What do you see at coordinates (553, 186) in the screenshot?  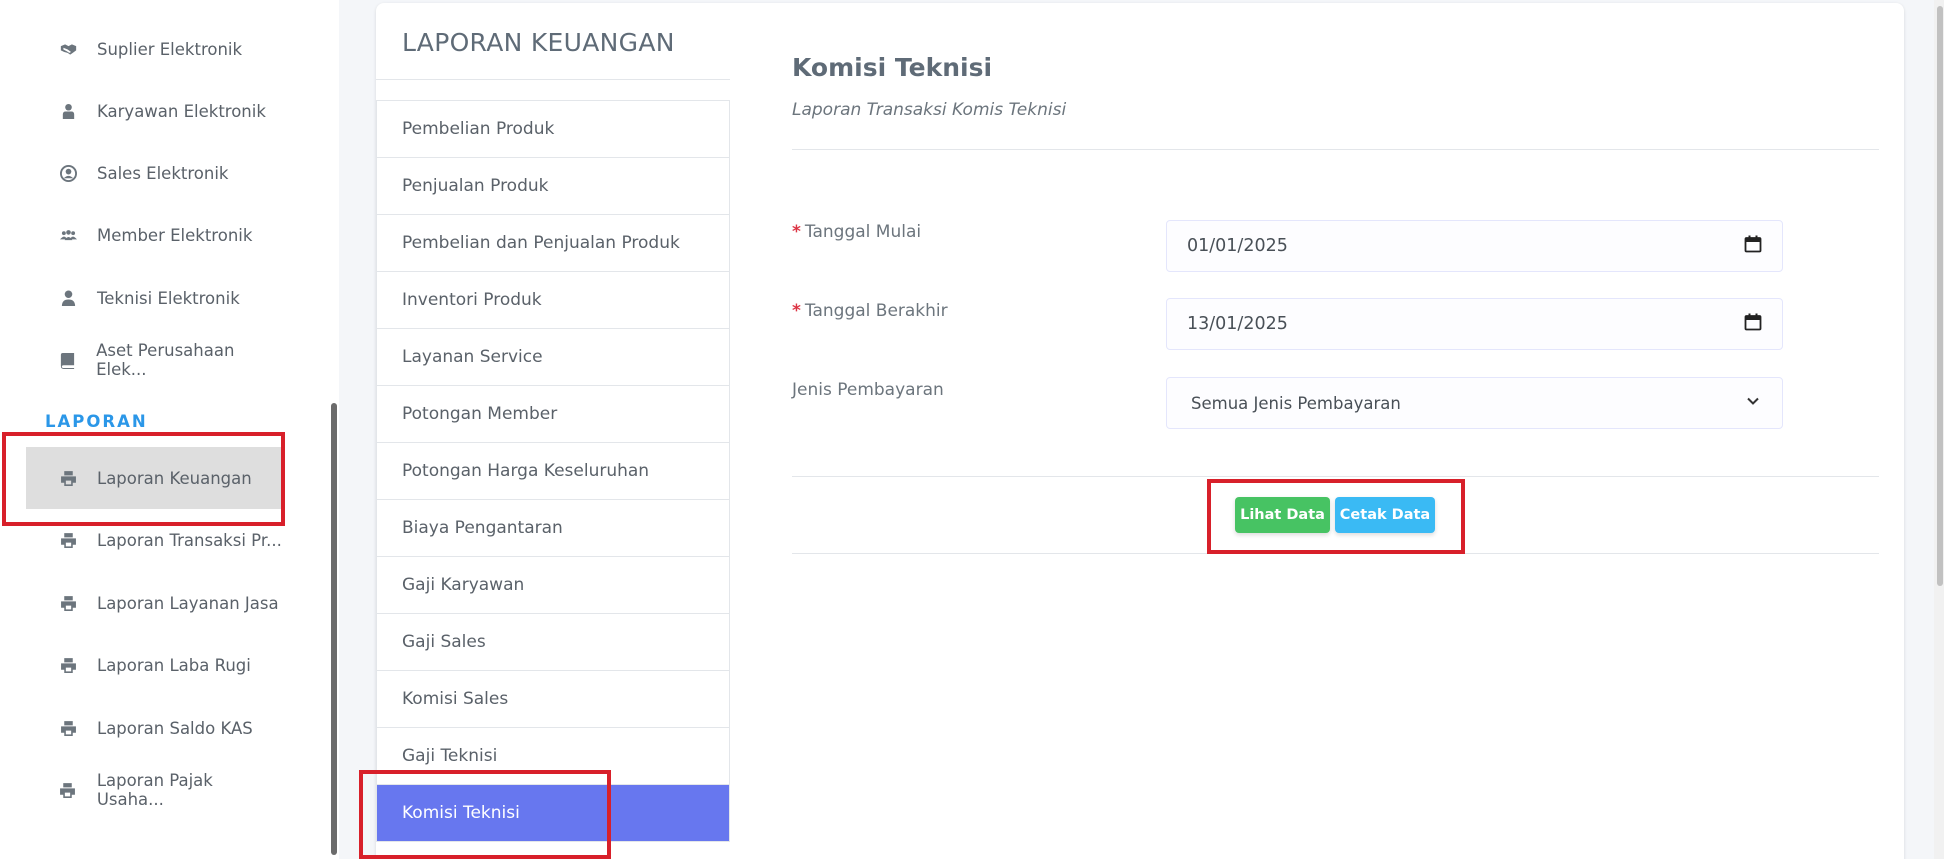 I see `menu-item-penjualan-produk: Penjualan Produk` at bounding box center [553, 186].